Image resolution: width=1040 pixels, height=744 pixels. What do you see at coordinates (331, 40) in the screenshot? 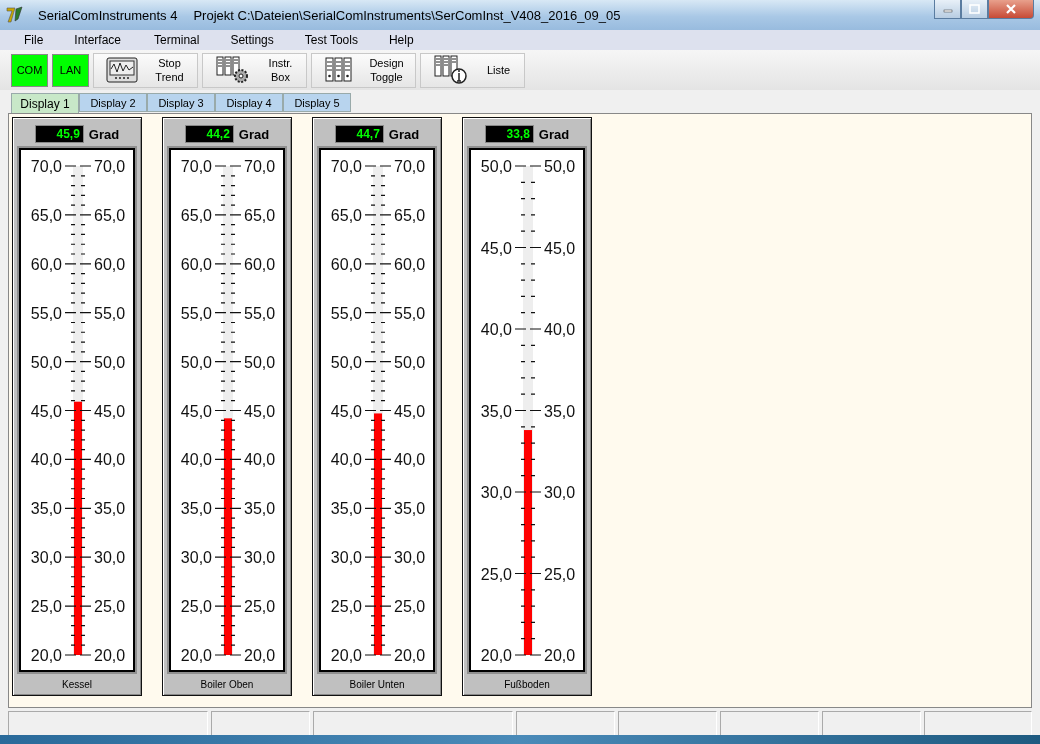
I see `menu-item: Test Tools` at bounding box center [331, 40].